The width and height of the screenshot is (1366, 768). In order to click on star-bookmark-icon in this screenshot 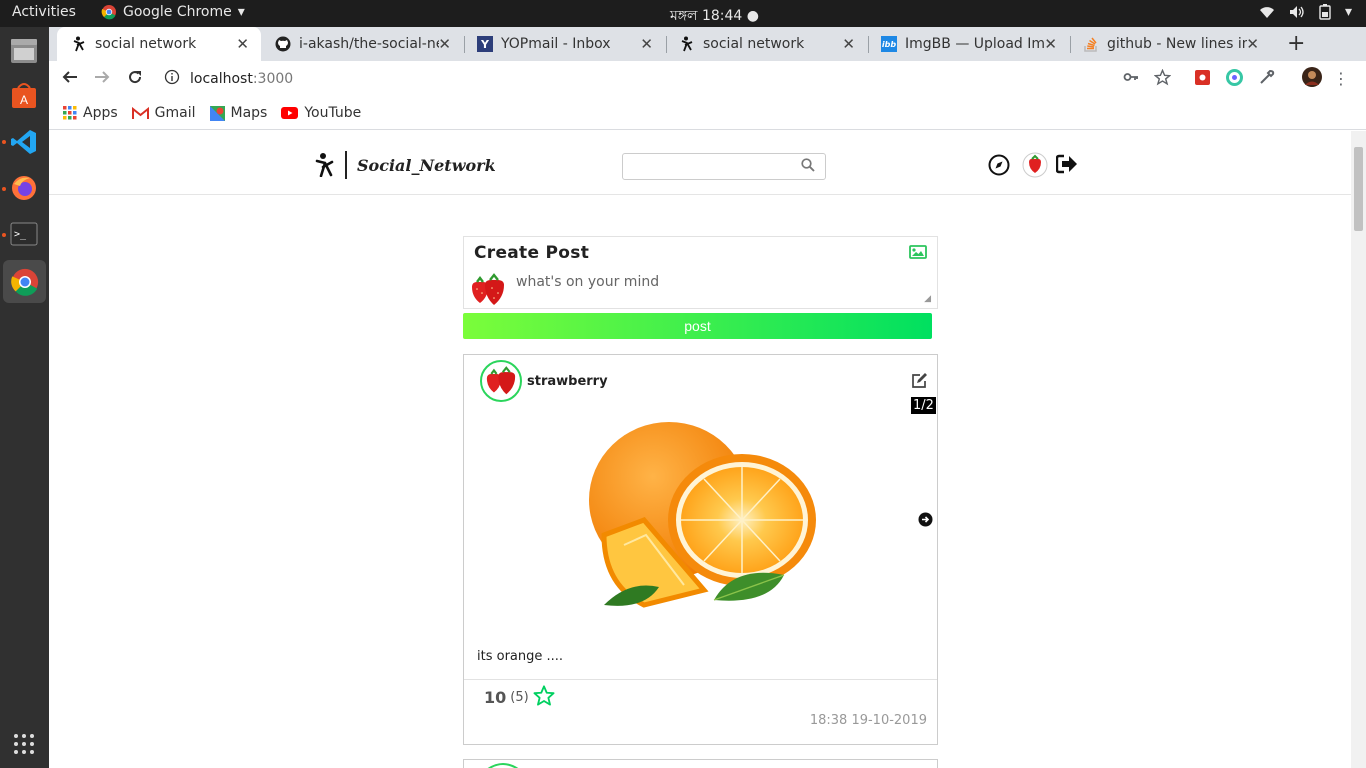, I will do `click(1162, 79)`.